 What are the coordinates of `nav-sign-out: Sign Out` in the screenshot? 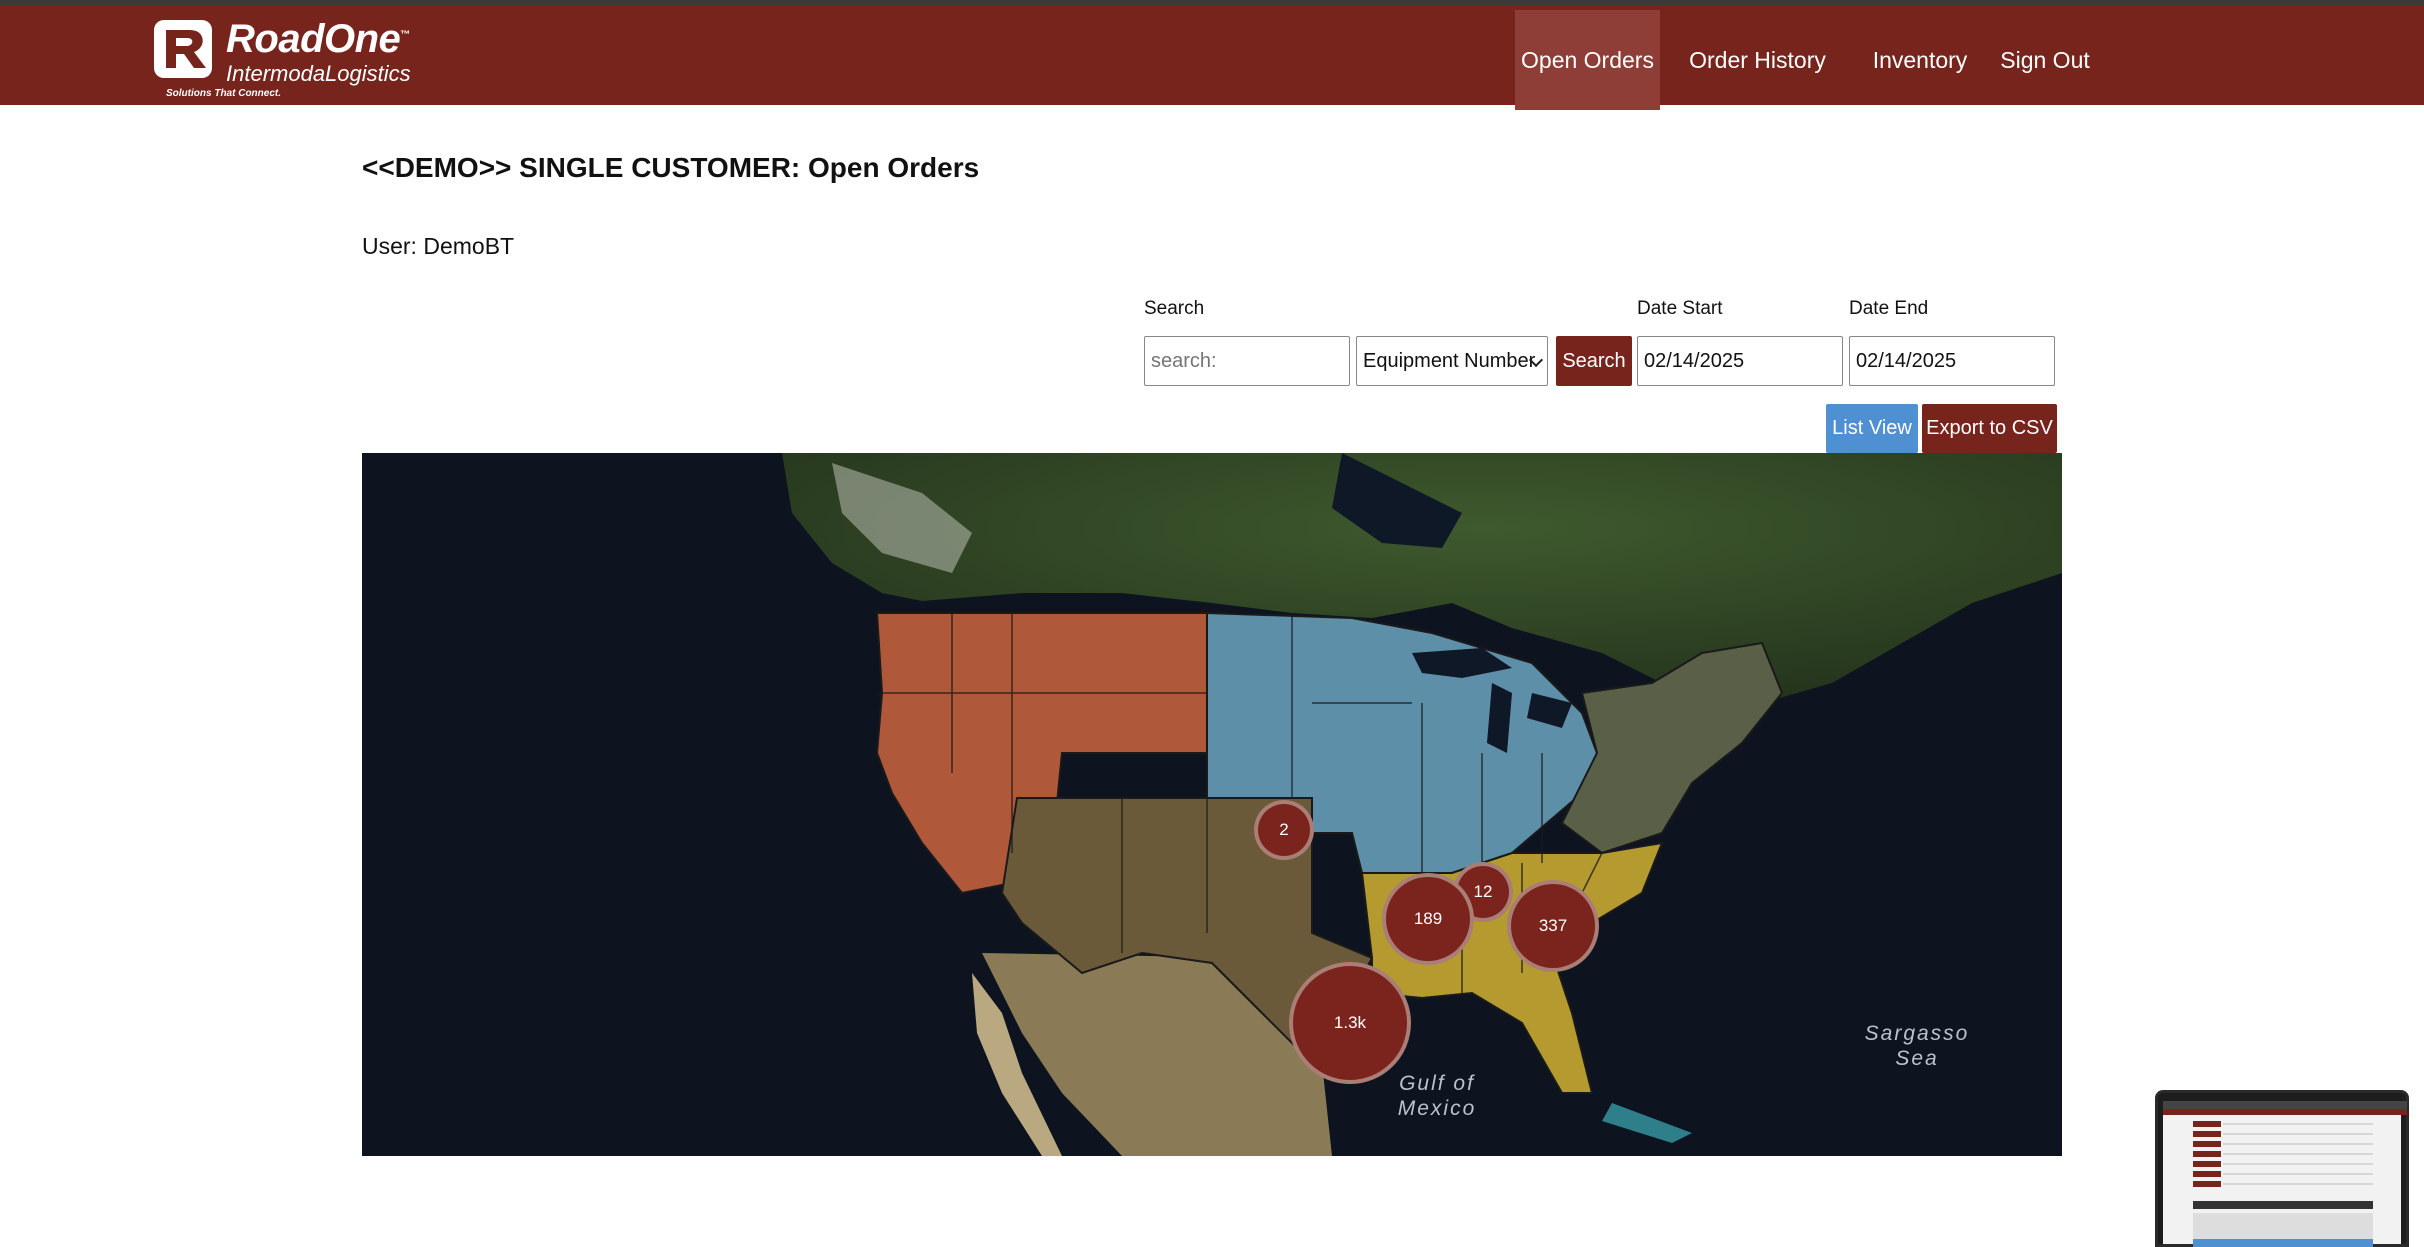 It's located at (2045, 60).